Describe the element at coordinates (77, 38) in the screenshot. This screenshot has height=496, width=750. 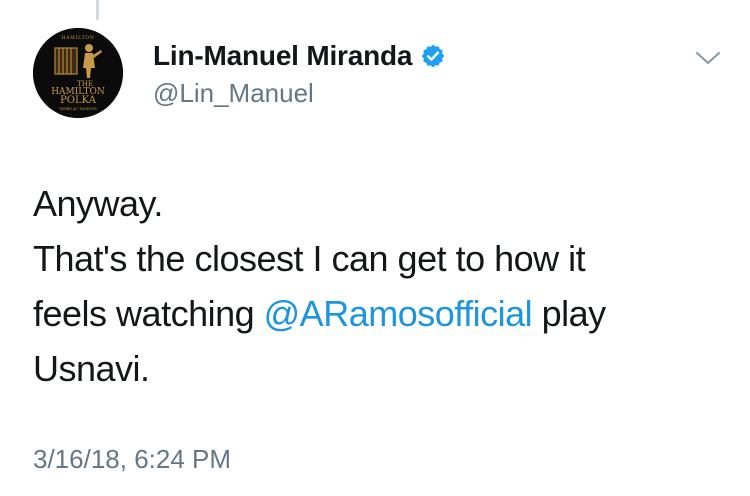
I see `avatar-top-text: HAMILTON` at that location.